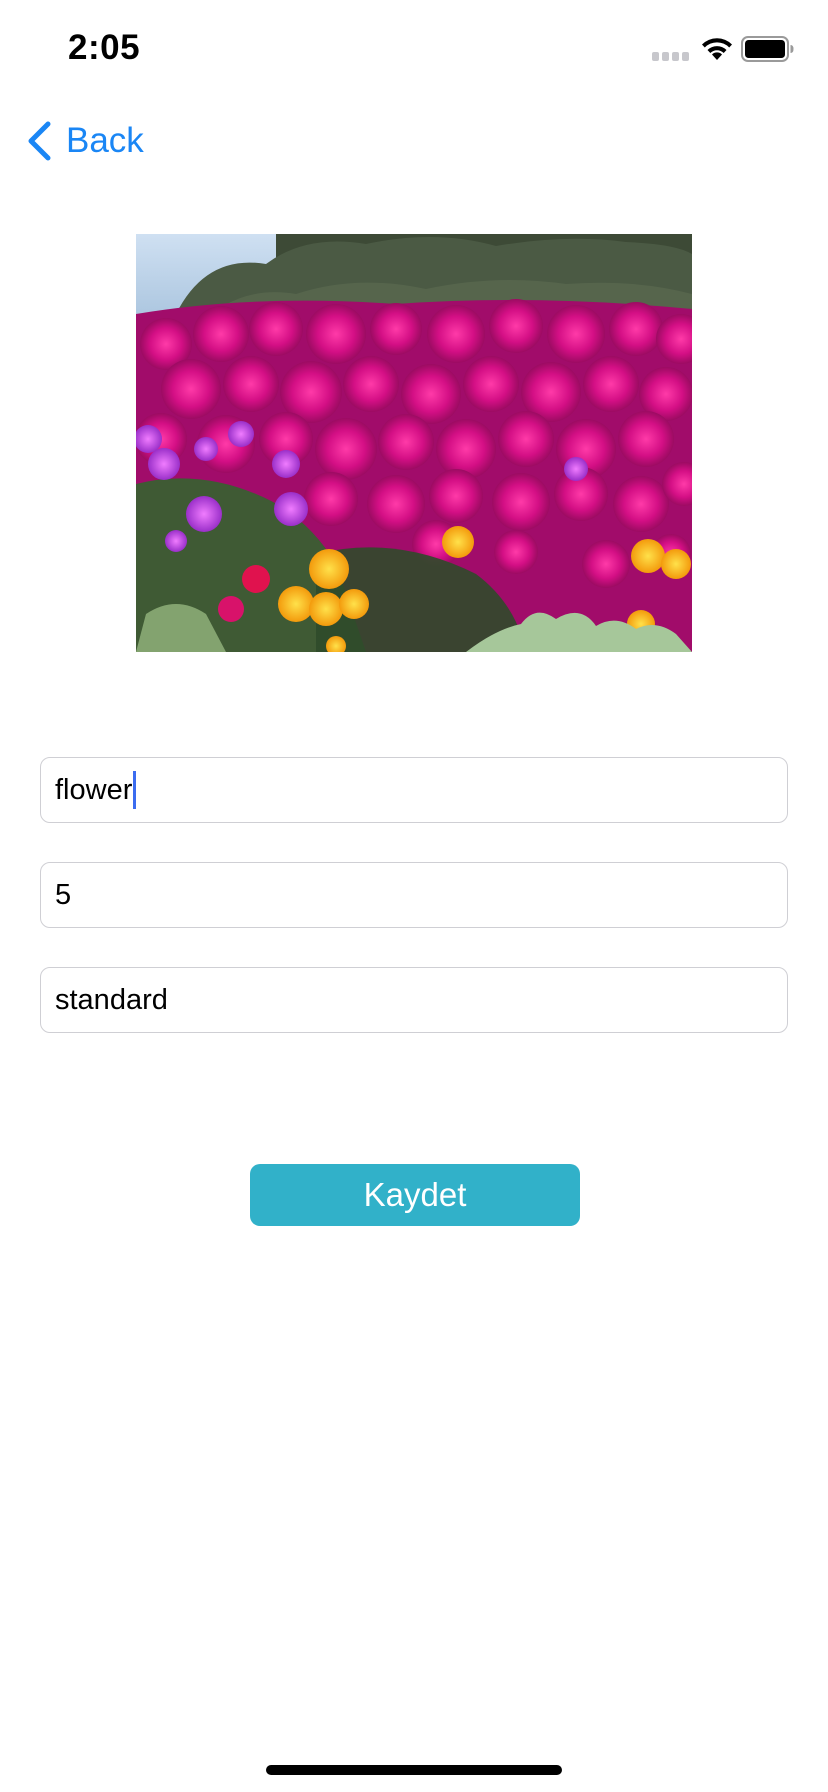 The image size is (828, 1792). Describe the element at coordinates (414, 1000) in the screenshot. I see `type-field: standard` at that location.